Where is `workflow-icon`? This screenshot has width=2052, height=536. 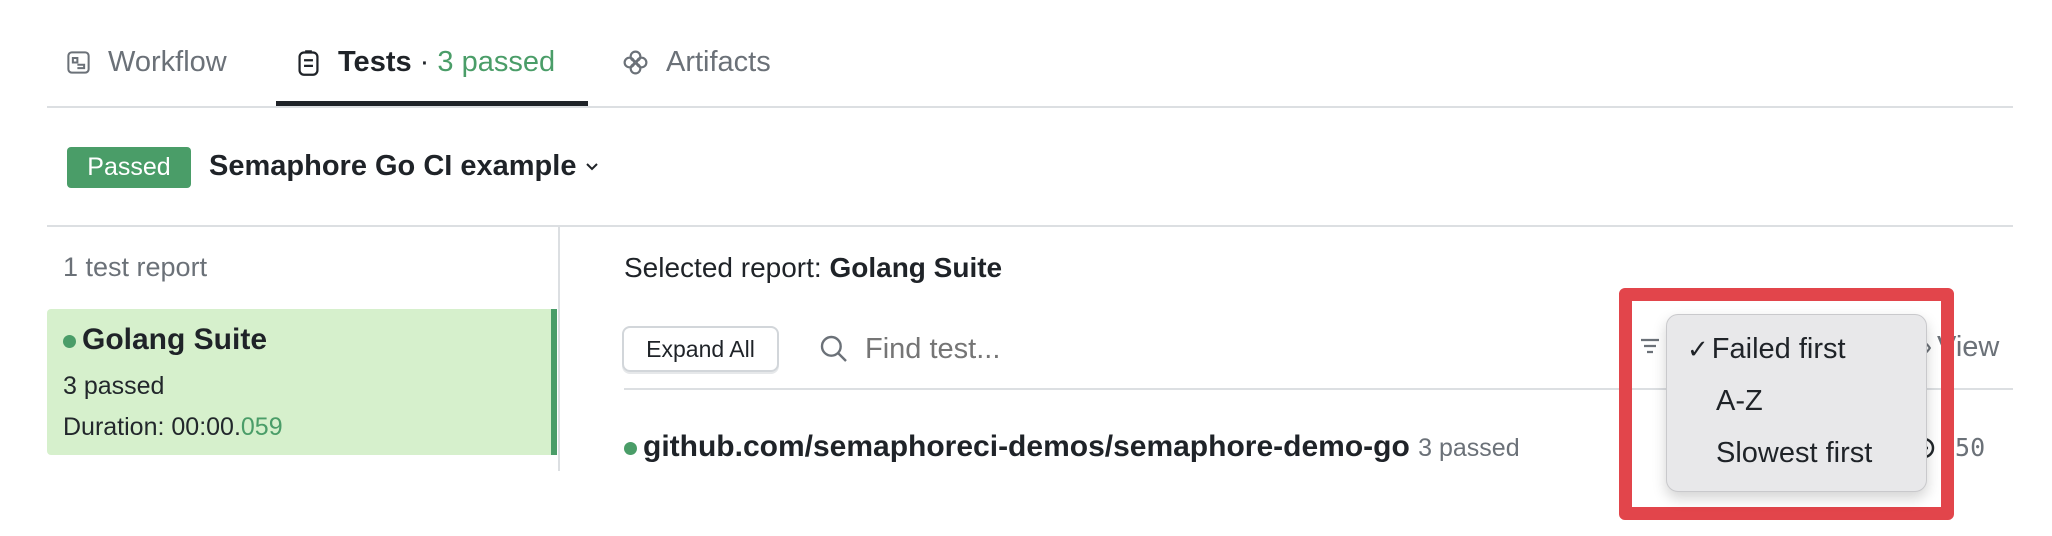
workflow-icon is located at coordinates (78, 62).